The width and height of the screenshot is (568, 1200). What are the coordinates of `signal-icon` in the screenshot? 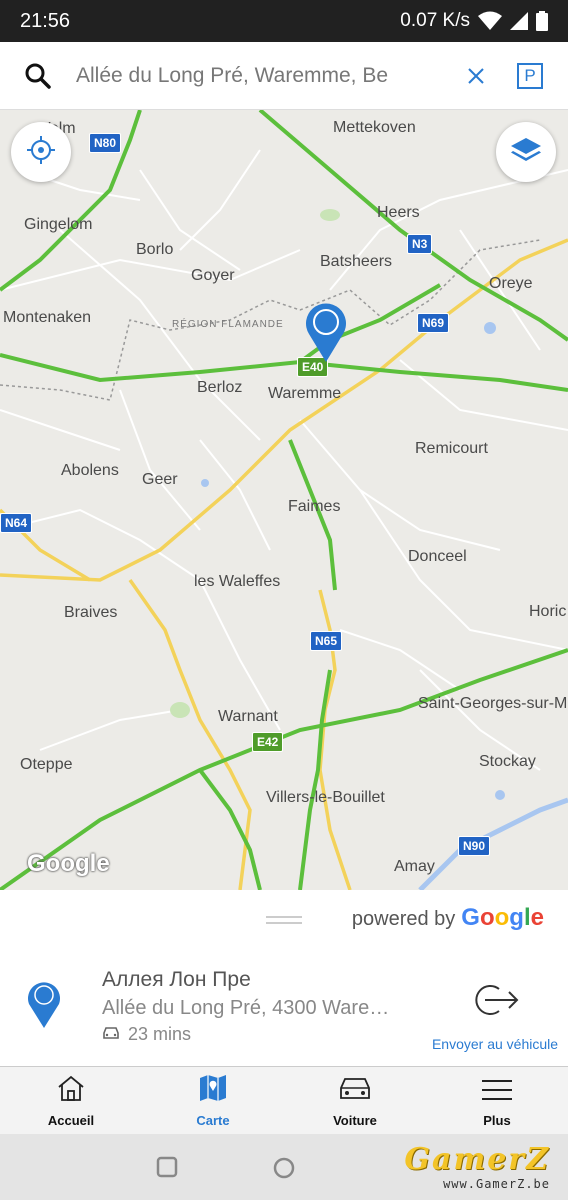 It's located at (519, 21).